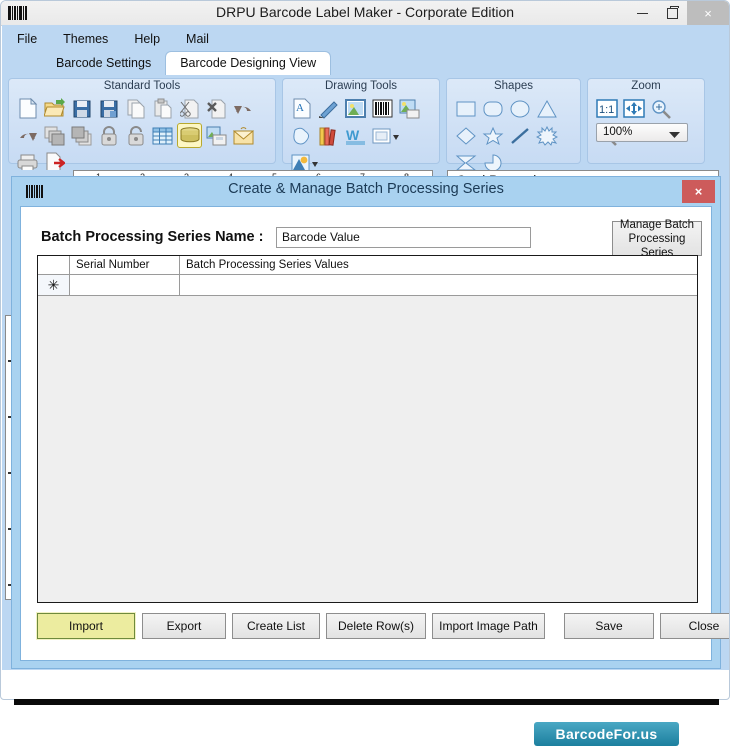 Image resolution: width=730 pixels, height=751 pixels. I want to click on frame-dropdown-icon, so click(386, 135).